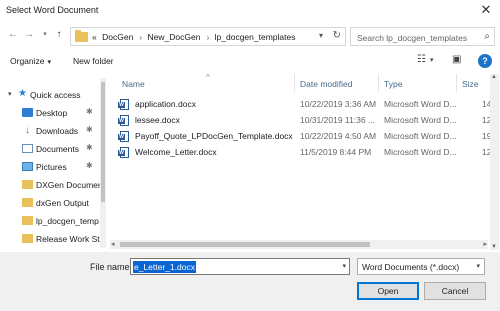 This screenshot has width=500, height=311. Describe the element at coordinates (133, 84) in the screenshot. I see `column-header-name: Name` at that location.